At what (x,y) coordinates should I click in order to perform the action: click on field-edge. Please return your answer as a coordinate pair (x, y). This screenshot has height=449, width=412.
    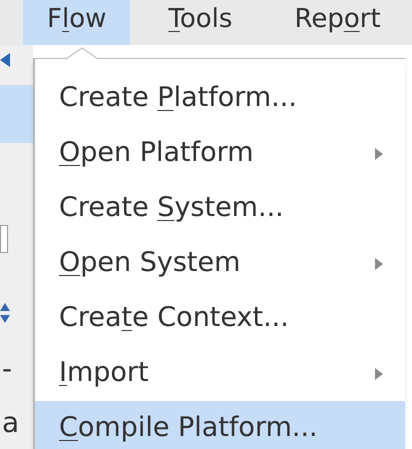
    Looking at the image, I should click on (4, 239).